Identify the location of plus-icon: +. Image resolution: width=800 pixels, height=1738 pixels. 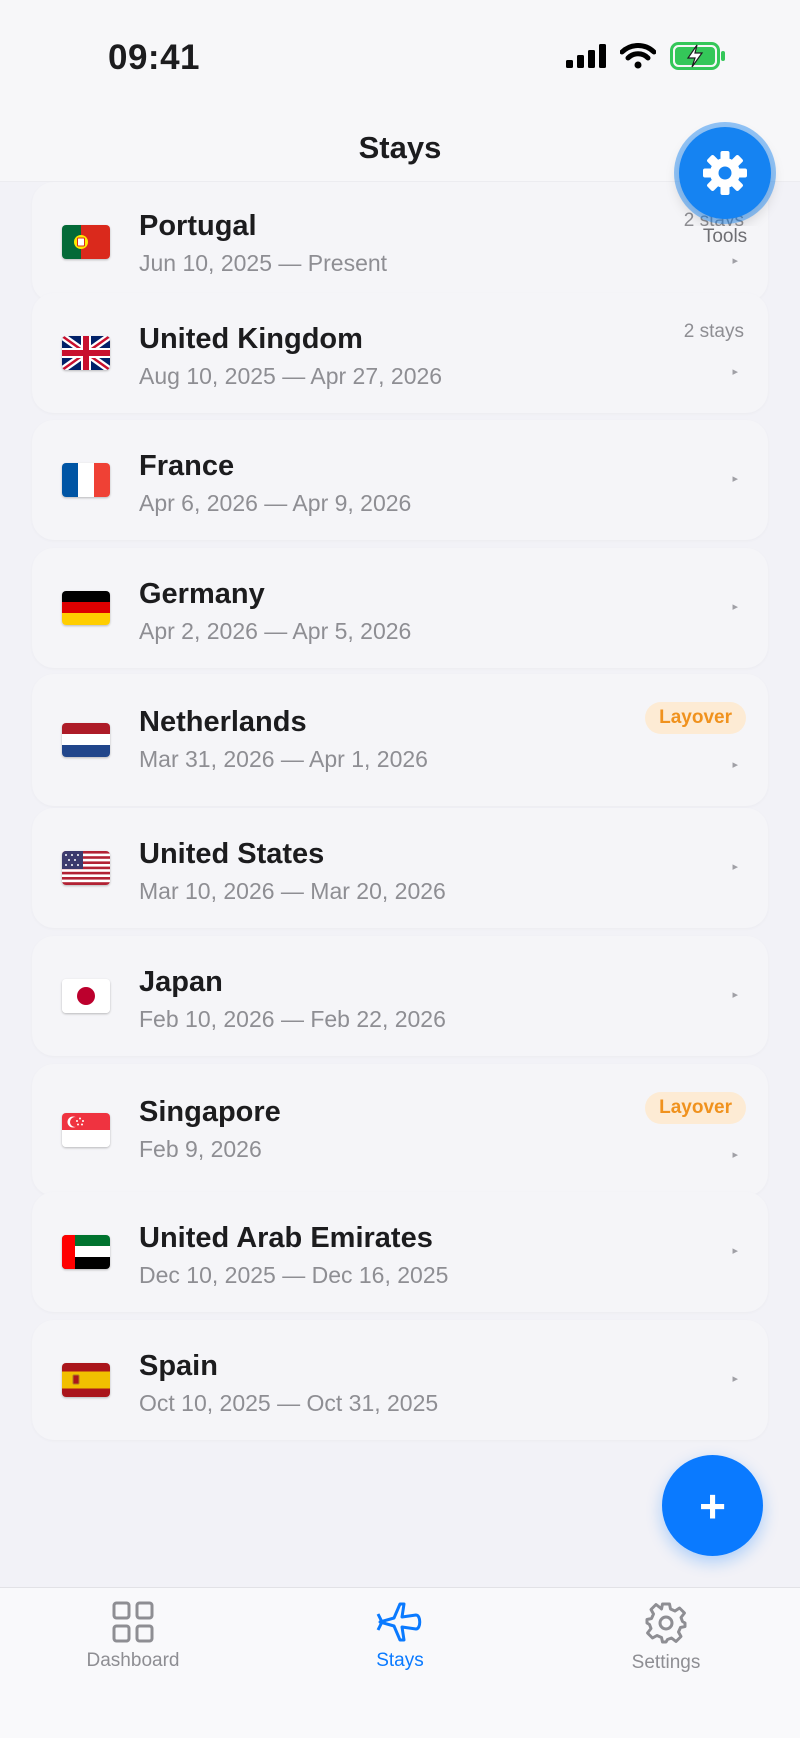
(712, 1505).